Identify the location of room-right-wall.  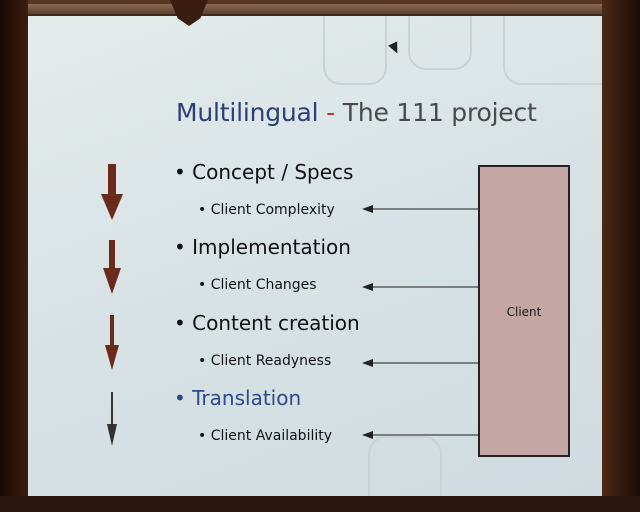
(621, 256).